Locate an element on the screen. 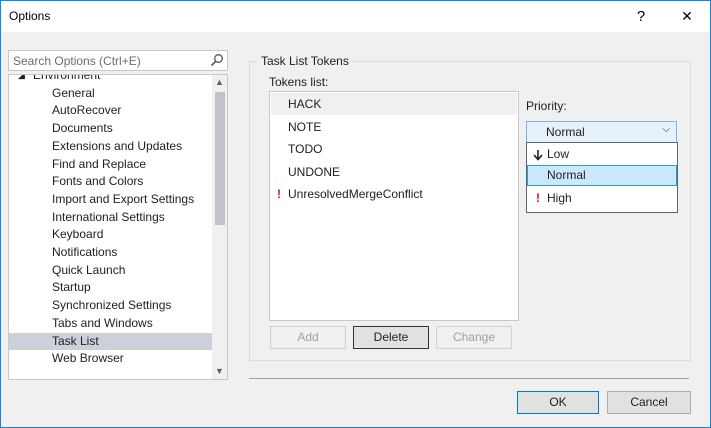 The height and width of the screenshot is (428, 711). tree-item: Notifications is located at coordinates (110, 252).